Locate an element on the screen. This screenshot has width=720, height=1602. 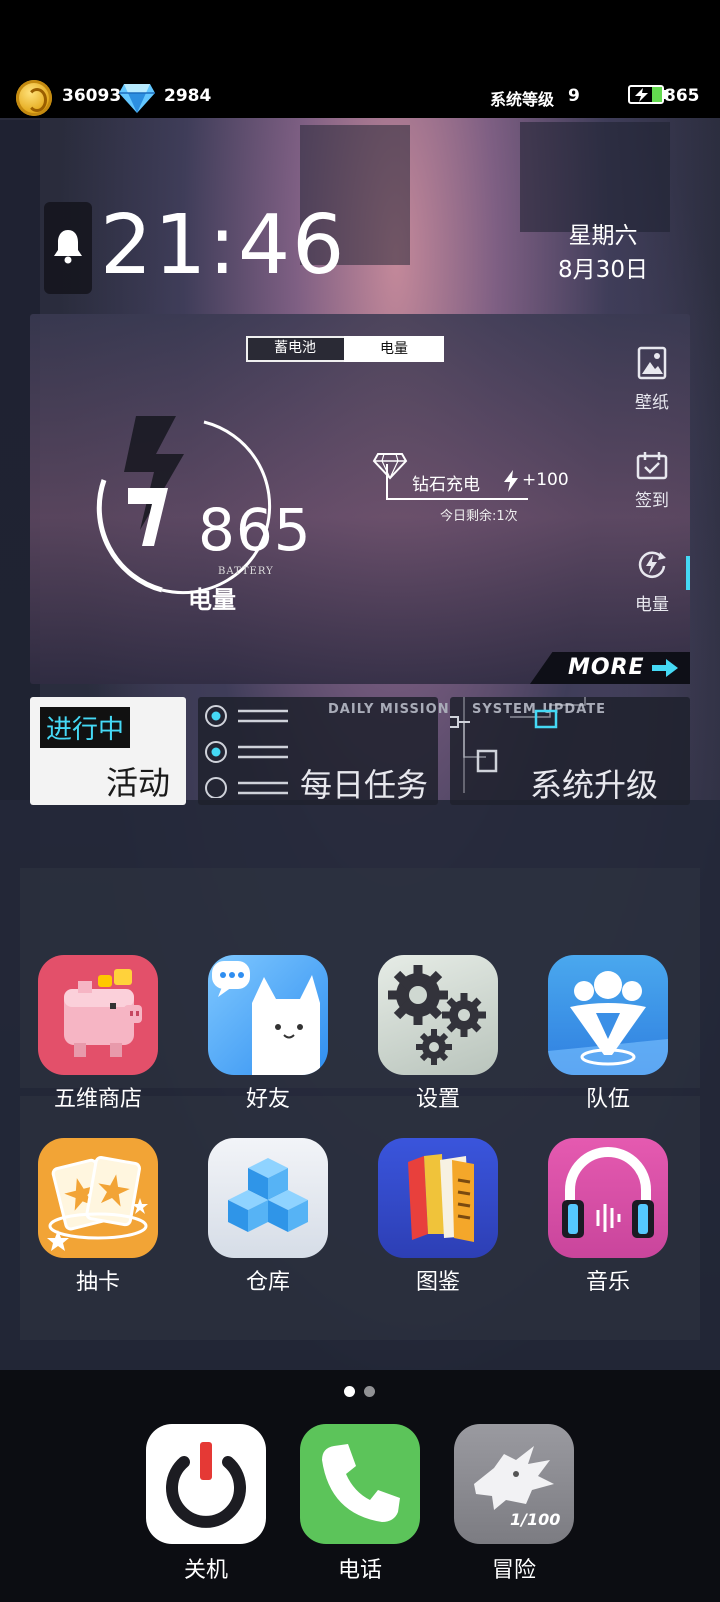
side-label-recharge: 电量 is located at coordinates (652, 605).